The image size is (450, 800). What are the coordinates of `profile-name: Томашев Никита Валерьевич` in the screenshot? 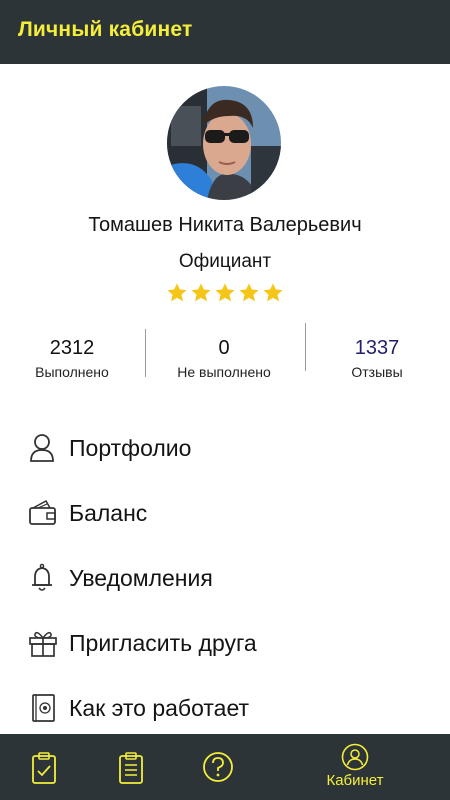 It's located at (225, 225).